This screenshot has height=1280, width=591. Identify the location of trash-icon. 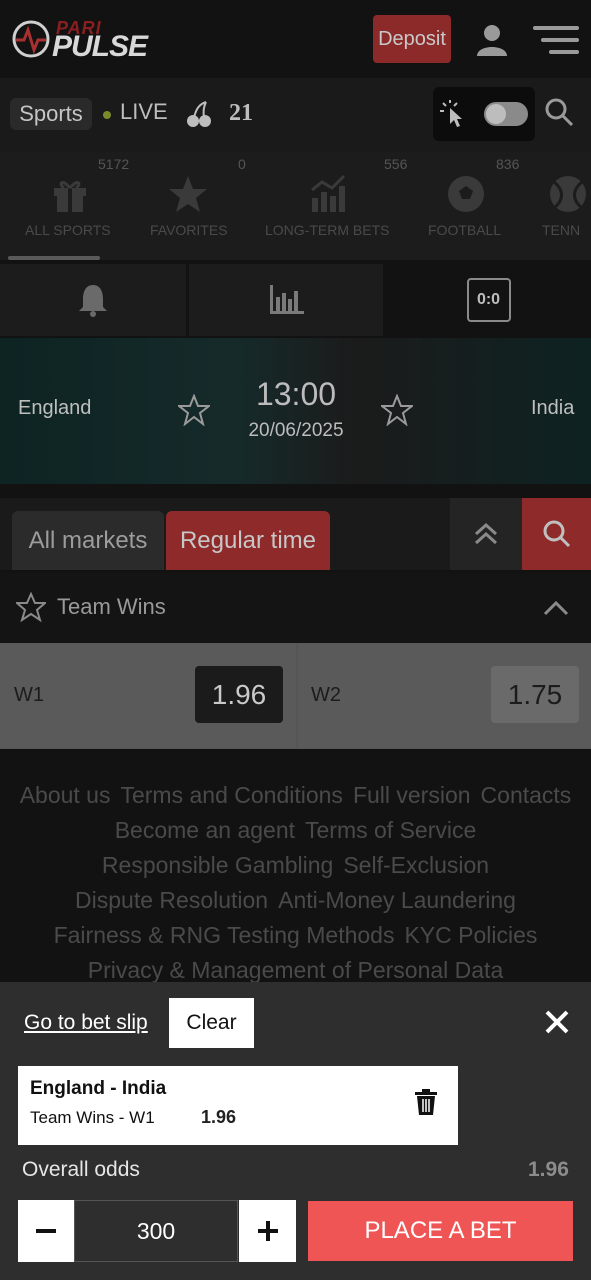
(426, 1102).